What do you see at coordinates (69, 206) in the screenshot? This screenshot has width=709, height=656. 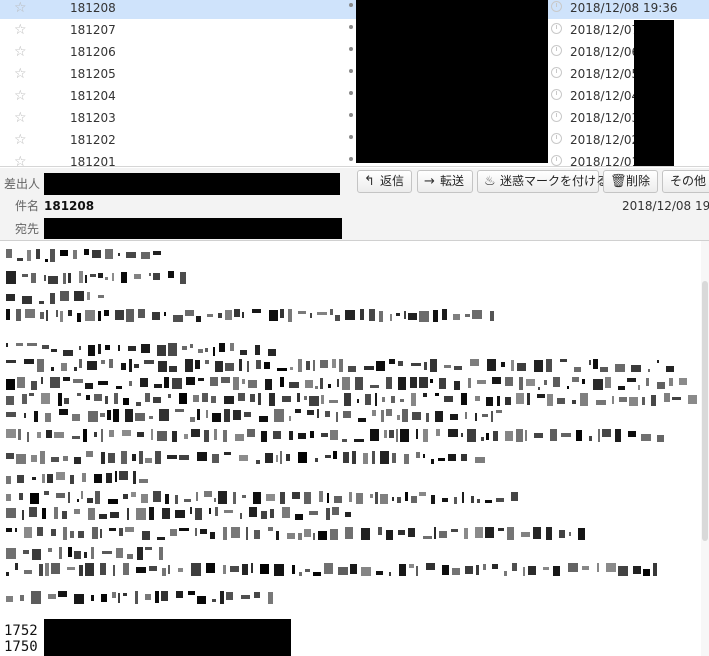 I see `subject-value: 181208` at bounding box center [69, 206].